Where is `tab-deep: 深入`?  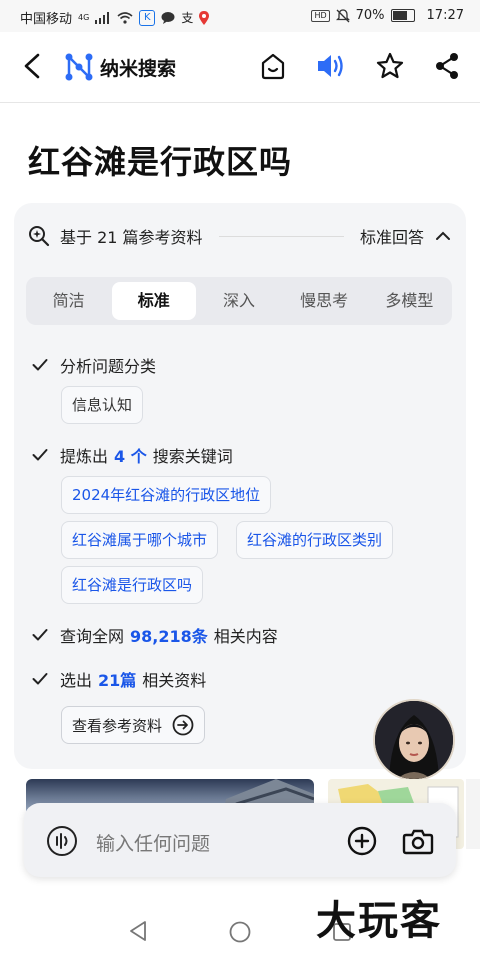 tab-deep: 深入 is located at coordinates (239, 301).